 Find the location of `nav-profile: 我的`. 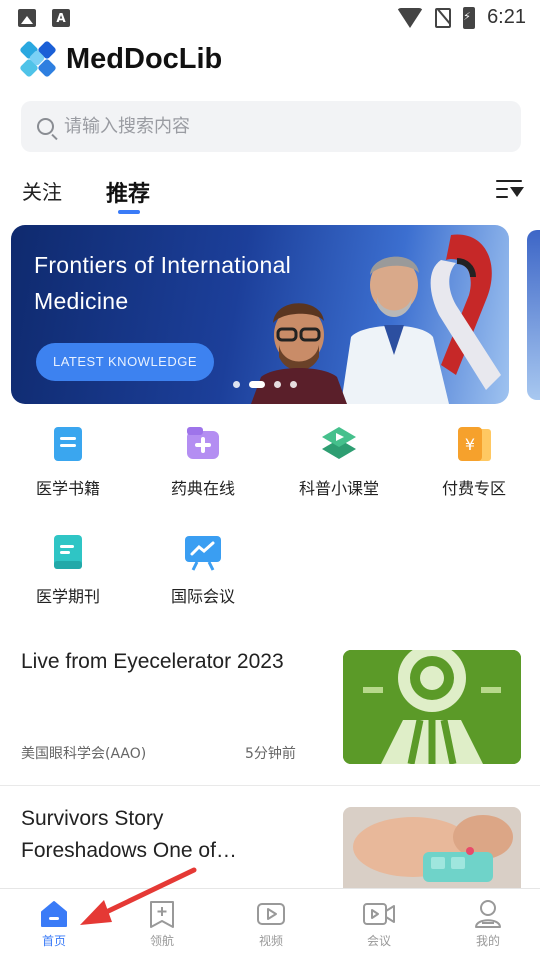

nav-profile: 我的 is located at coordinates (488, 924).